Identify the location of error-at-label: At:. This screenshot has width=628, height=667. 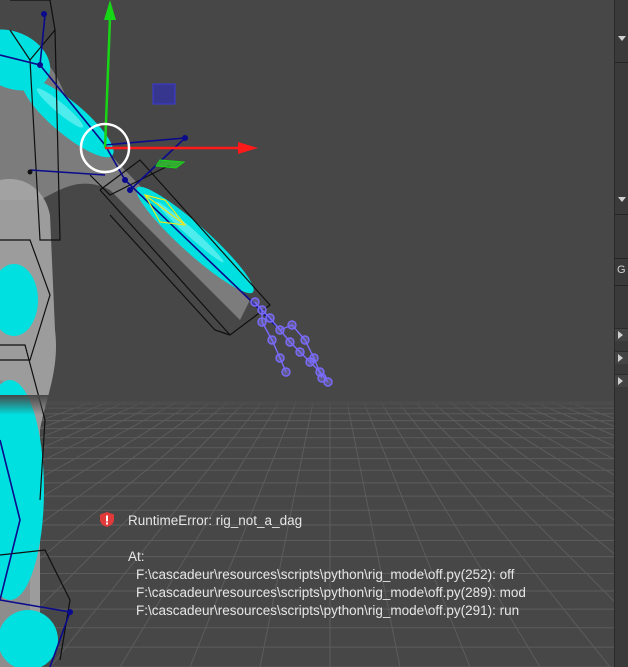
(136, 556).